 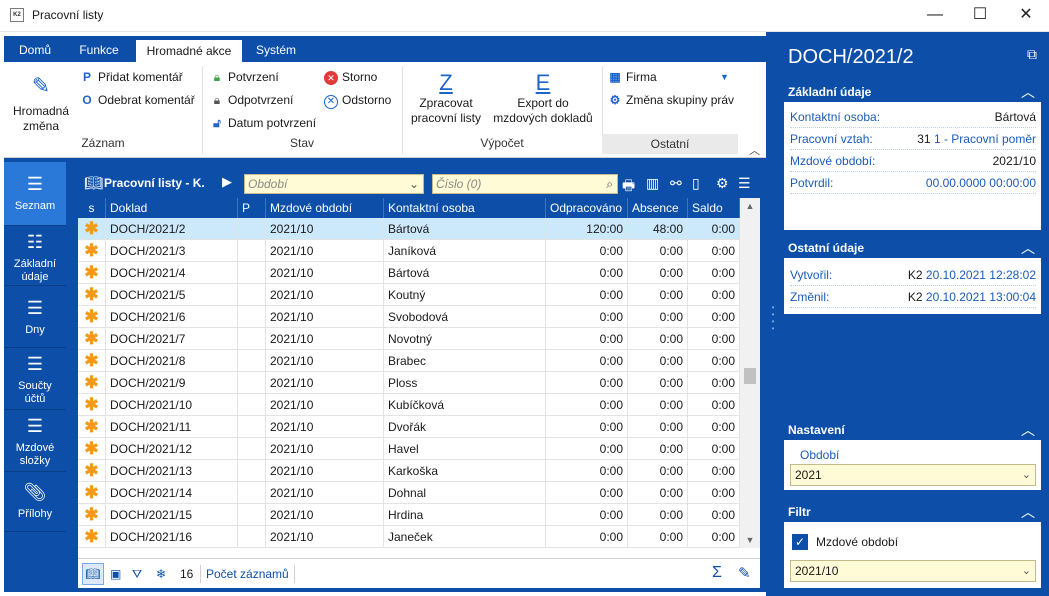 I want to click on group-label-ostatni: Ostatní, so click(x=670, y=144).